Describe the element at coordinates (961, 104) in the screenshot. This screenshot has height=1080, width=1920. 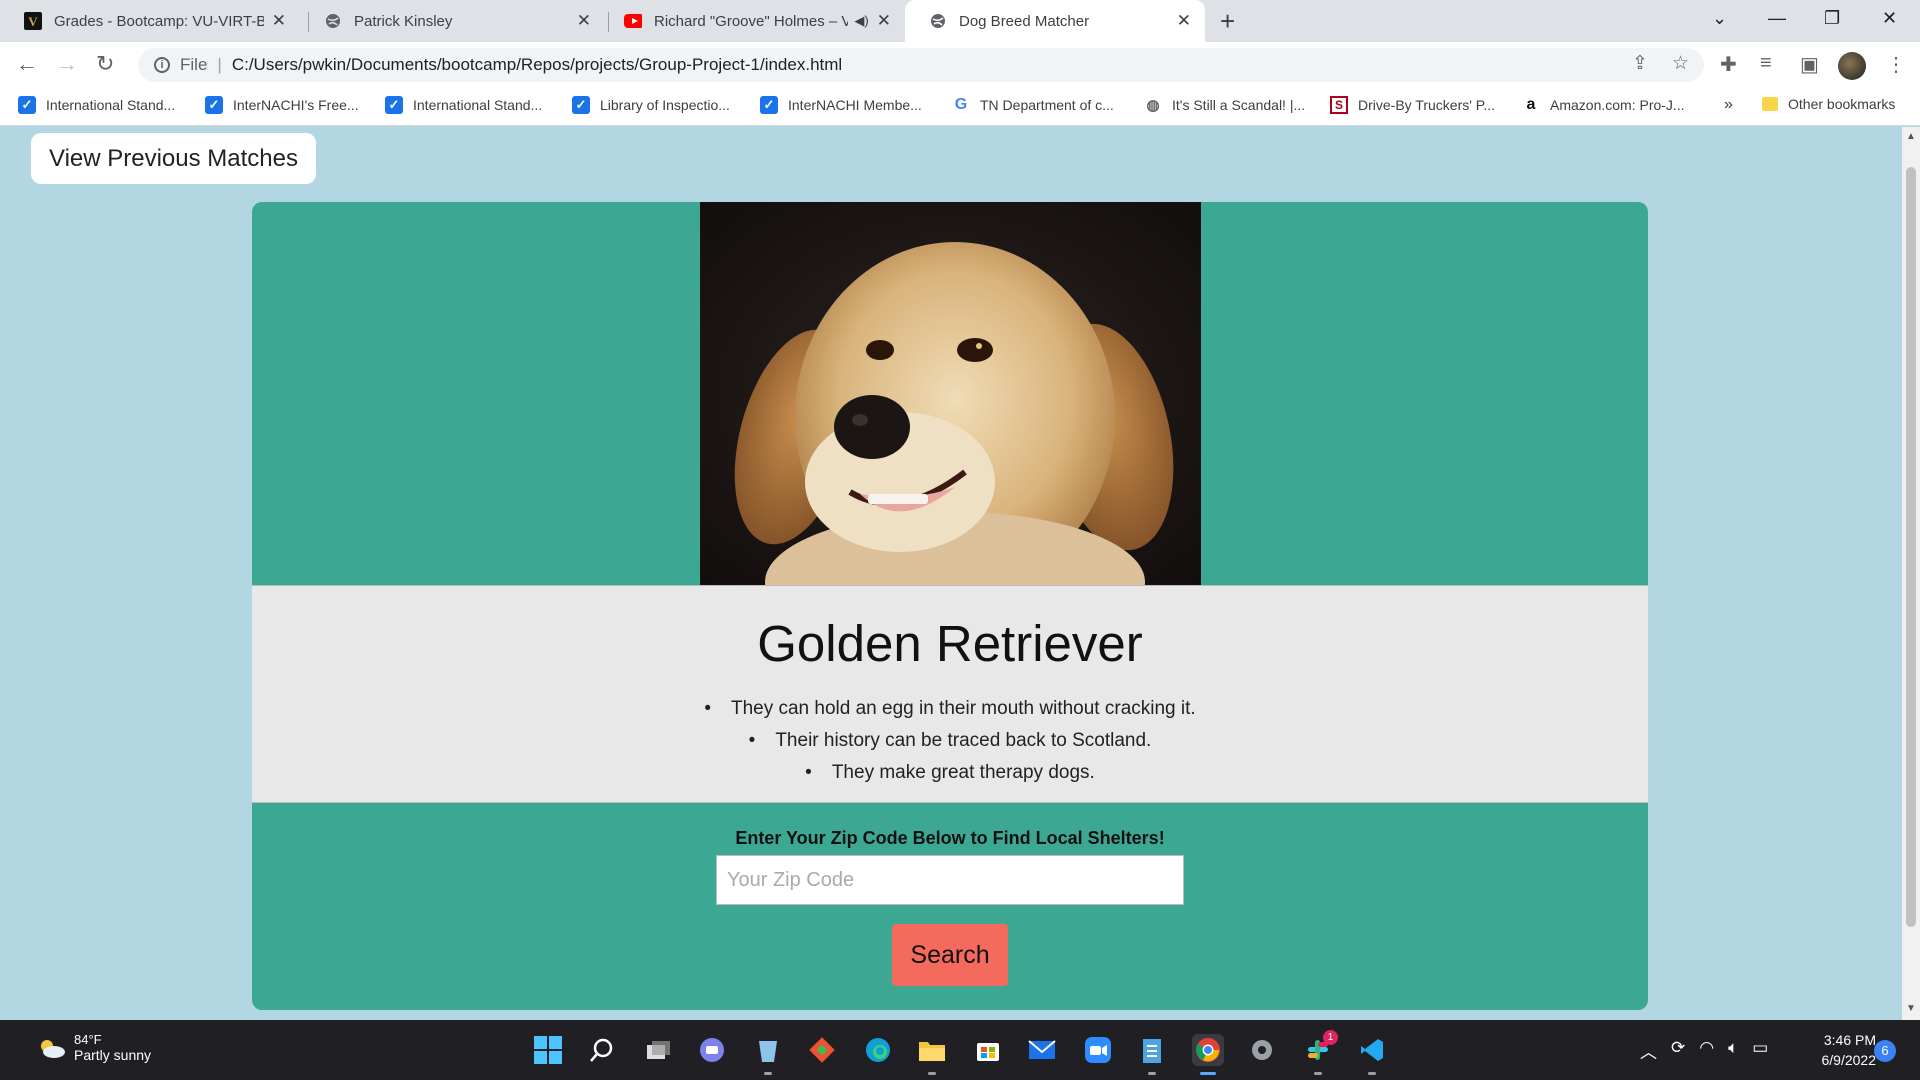
I see `google-icon: G` at that location.